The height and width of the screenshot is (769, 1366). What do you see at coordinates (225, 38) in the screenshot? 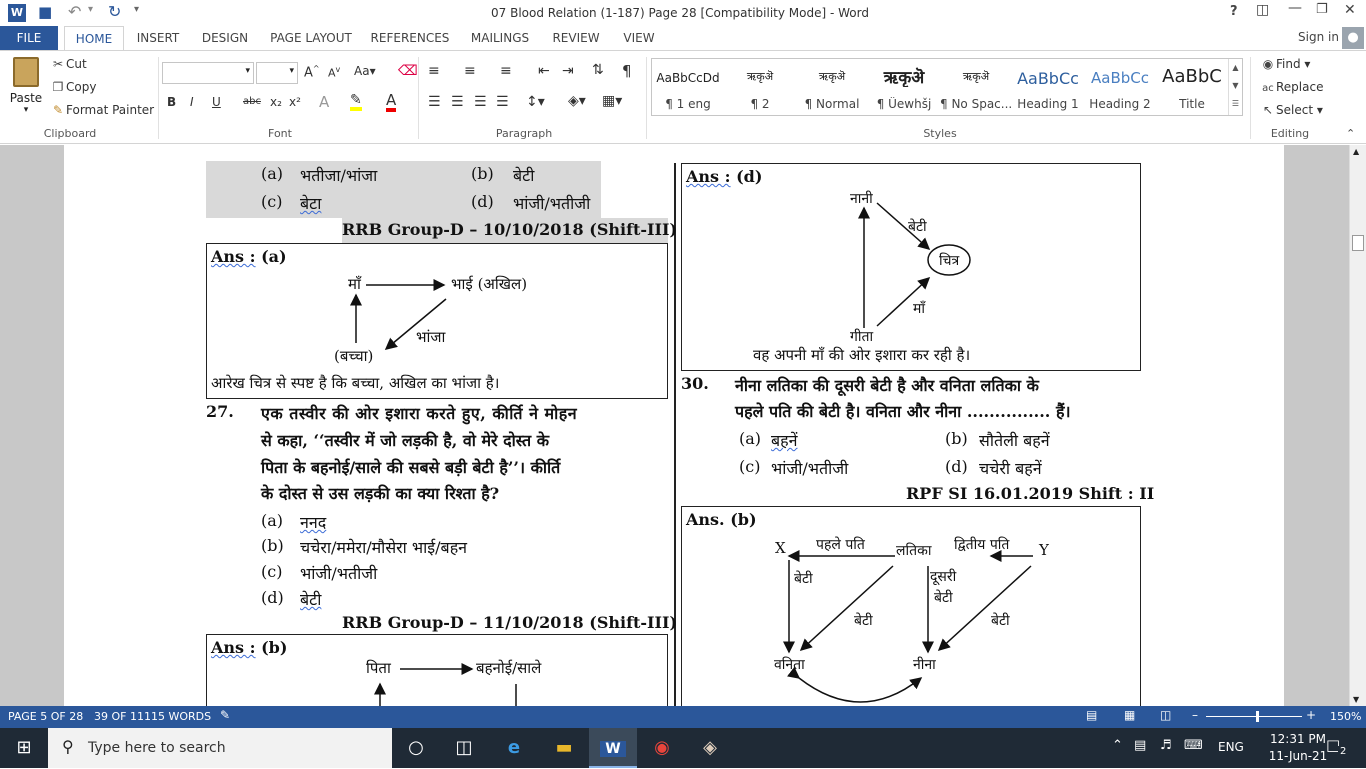
I see `tab-design: DESIGN` at bounding box center [225, 38].